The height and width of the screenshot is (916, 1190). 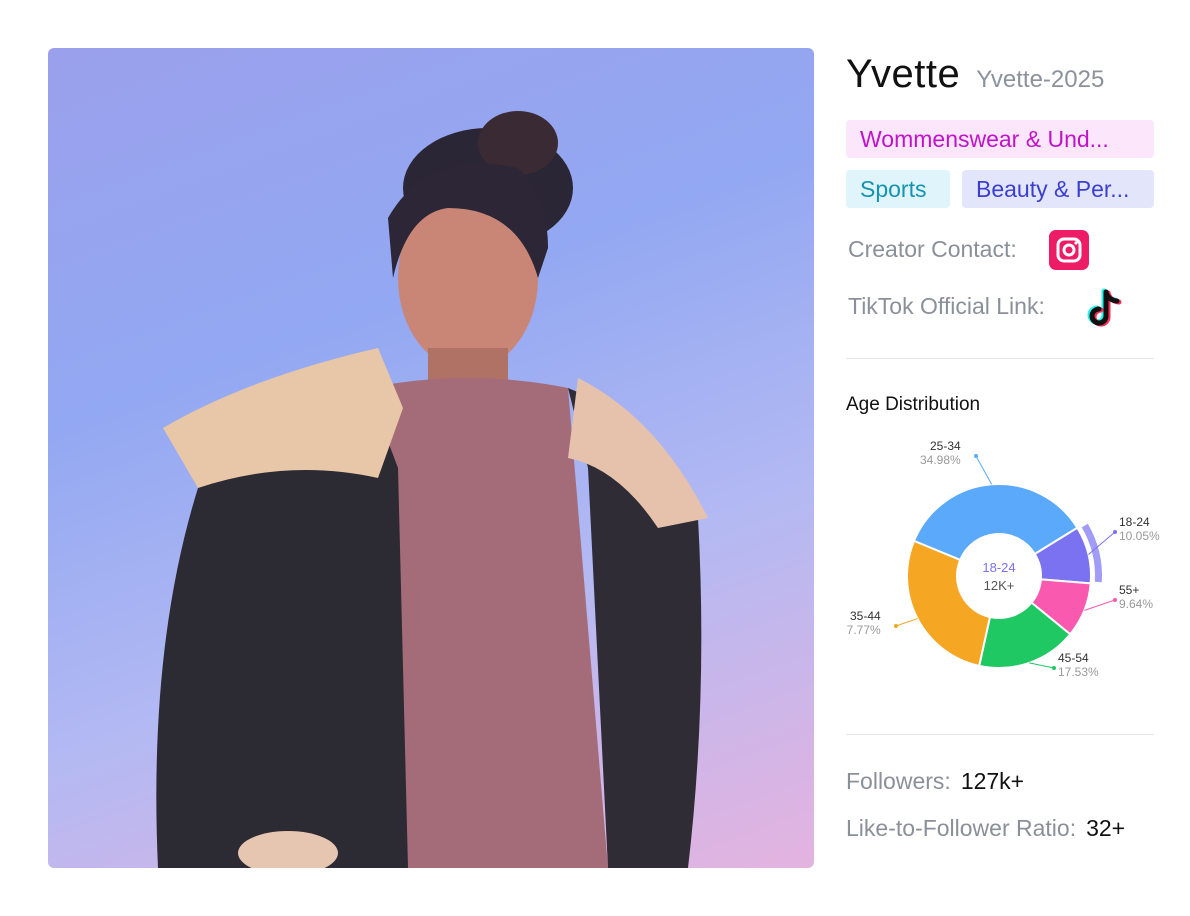 I want to click on age-distribution-title: Age Distribution, so click(x=913, y=404).